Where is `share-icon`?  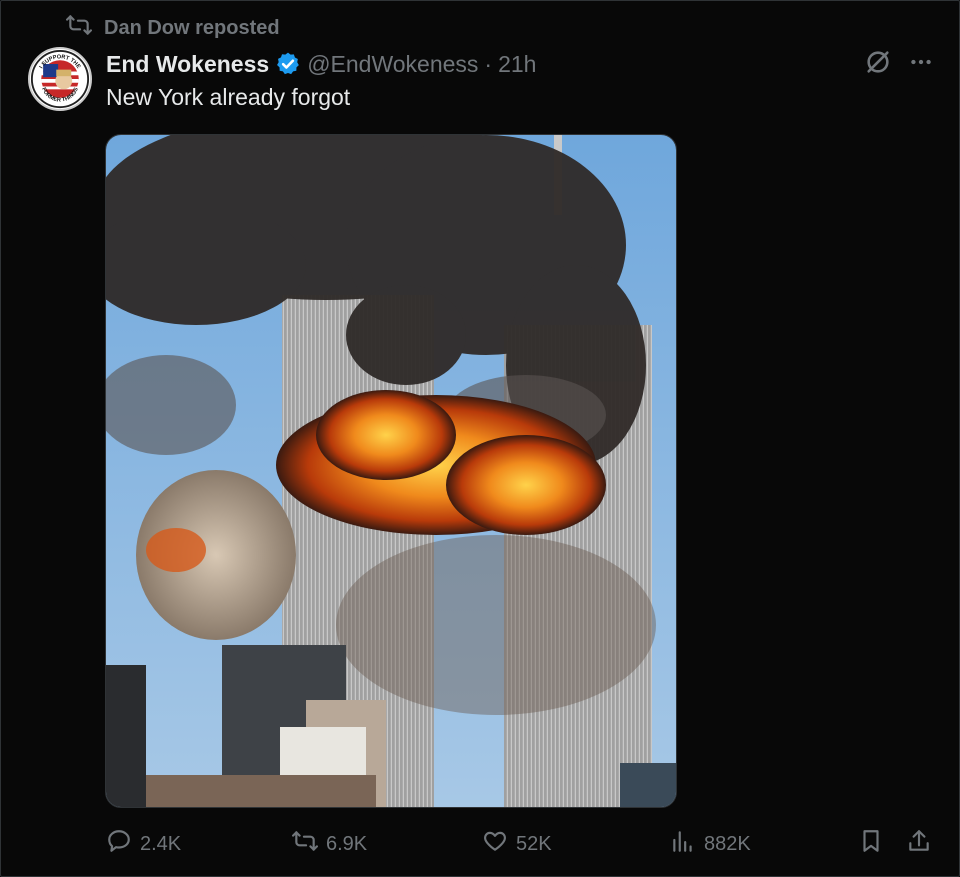 share-icon is located at coordinates (919, 844).